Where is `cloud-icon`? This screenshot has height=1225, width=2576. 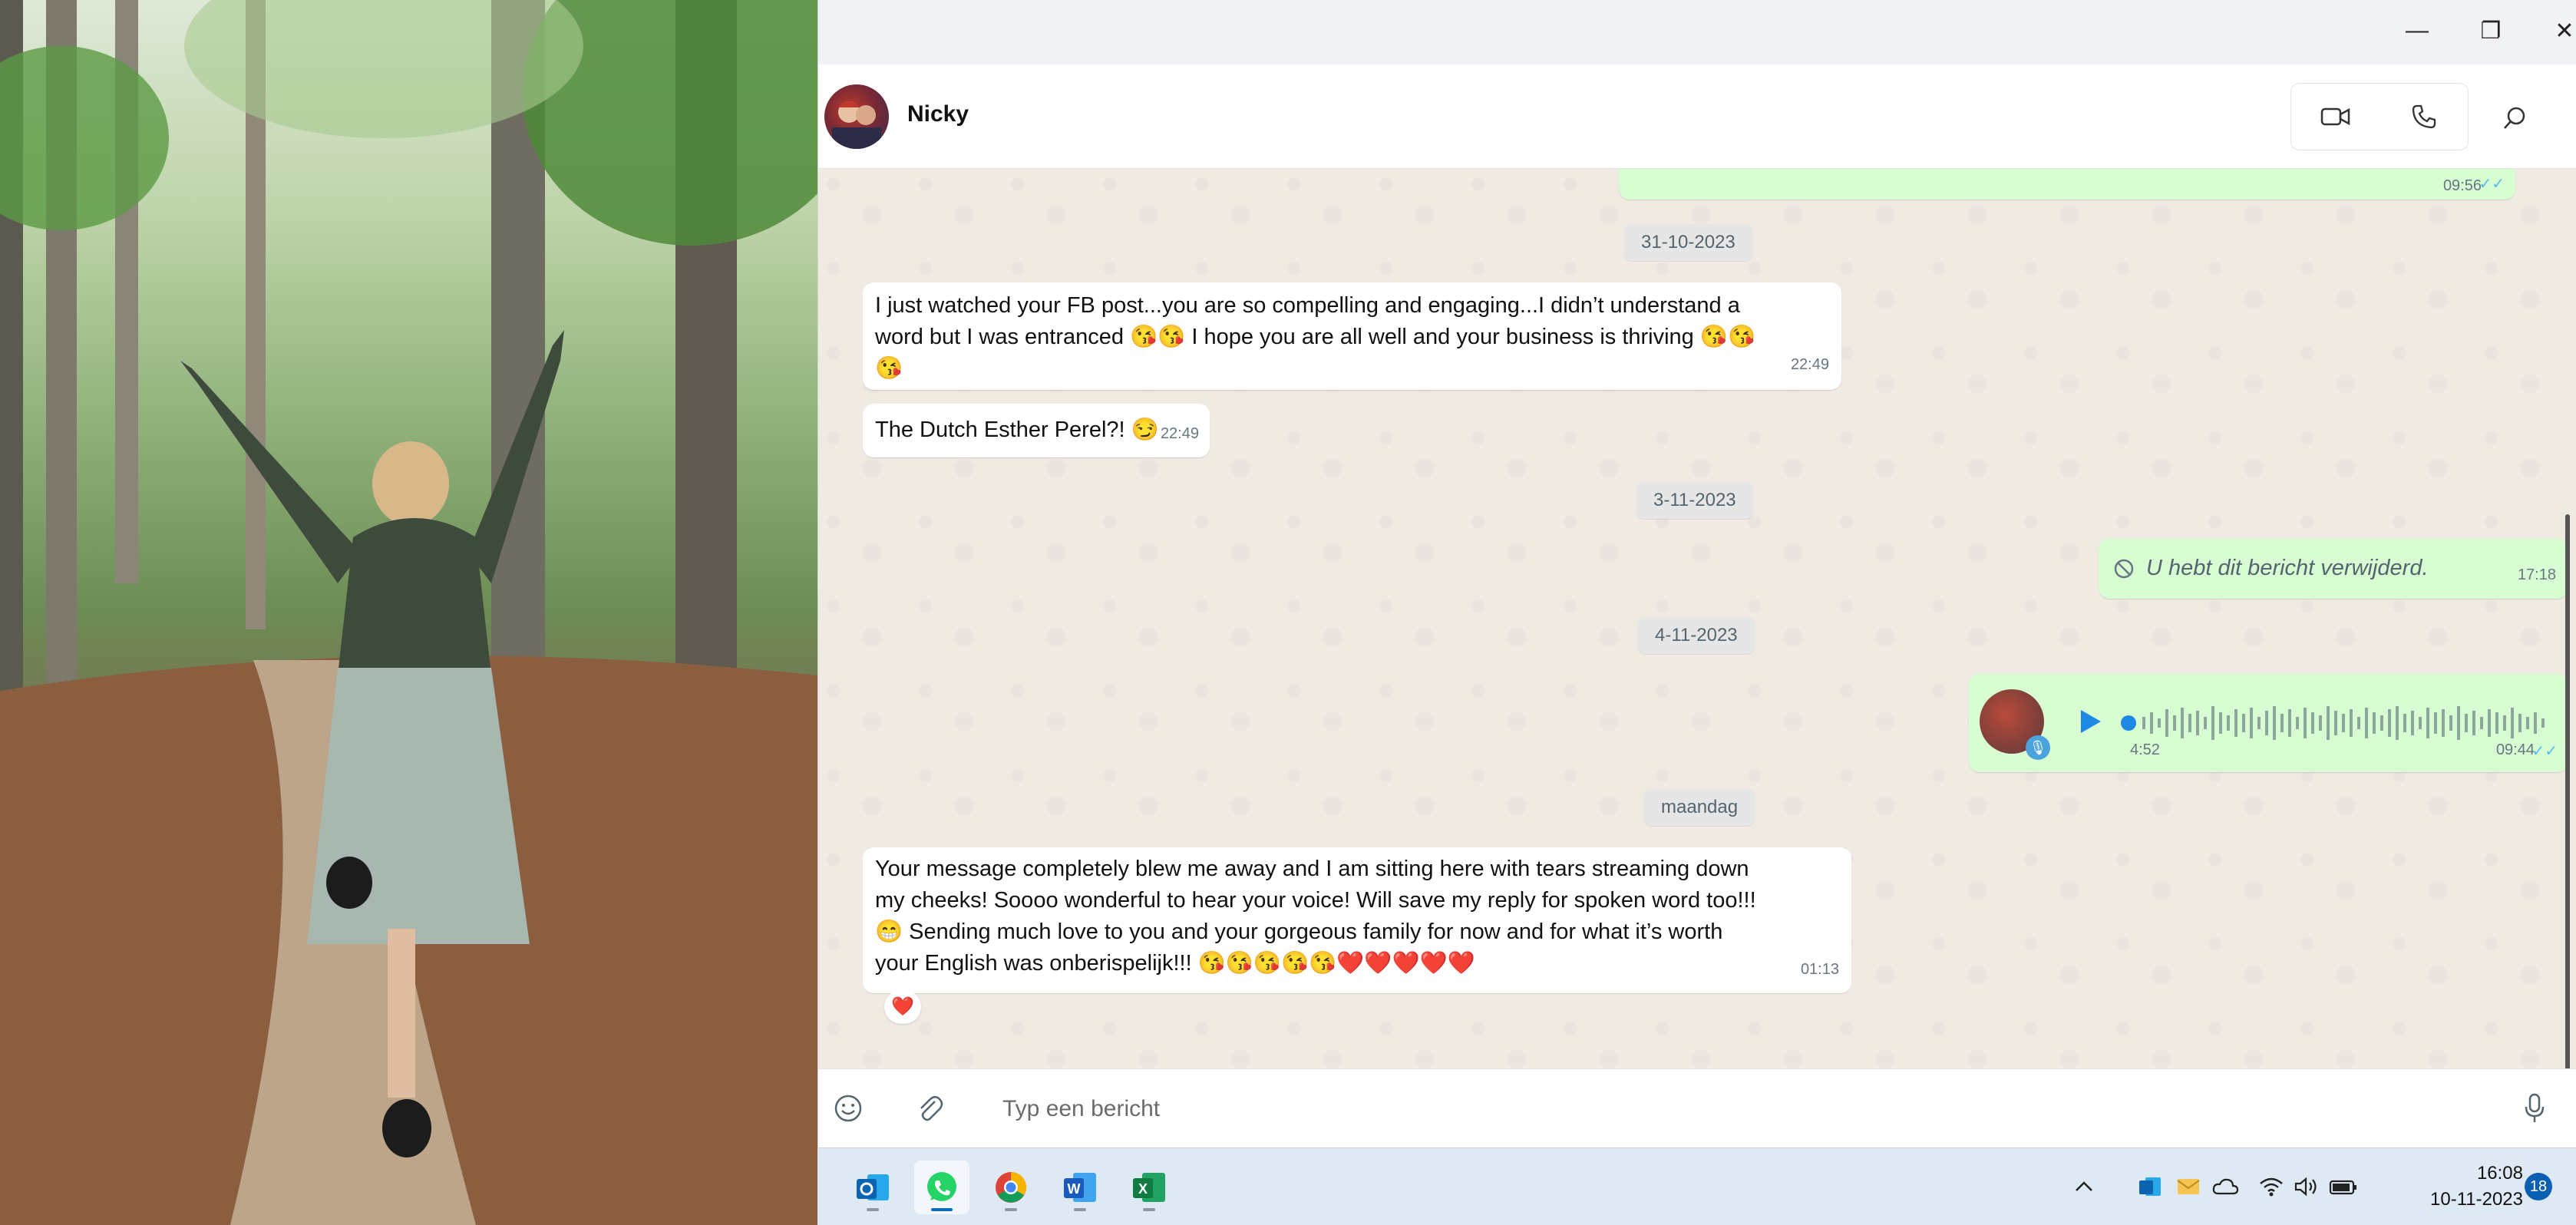
cloud-icon is located at coordinates (2225, 1187).